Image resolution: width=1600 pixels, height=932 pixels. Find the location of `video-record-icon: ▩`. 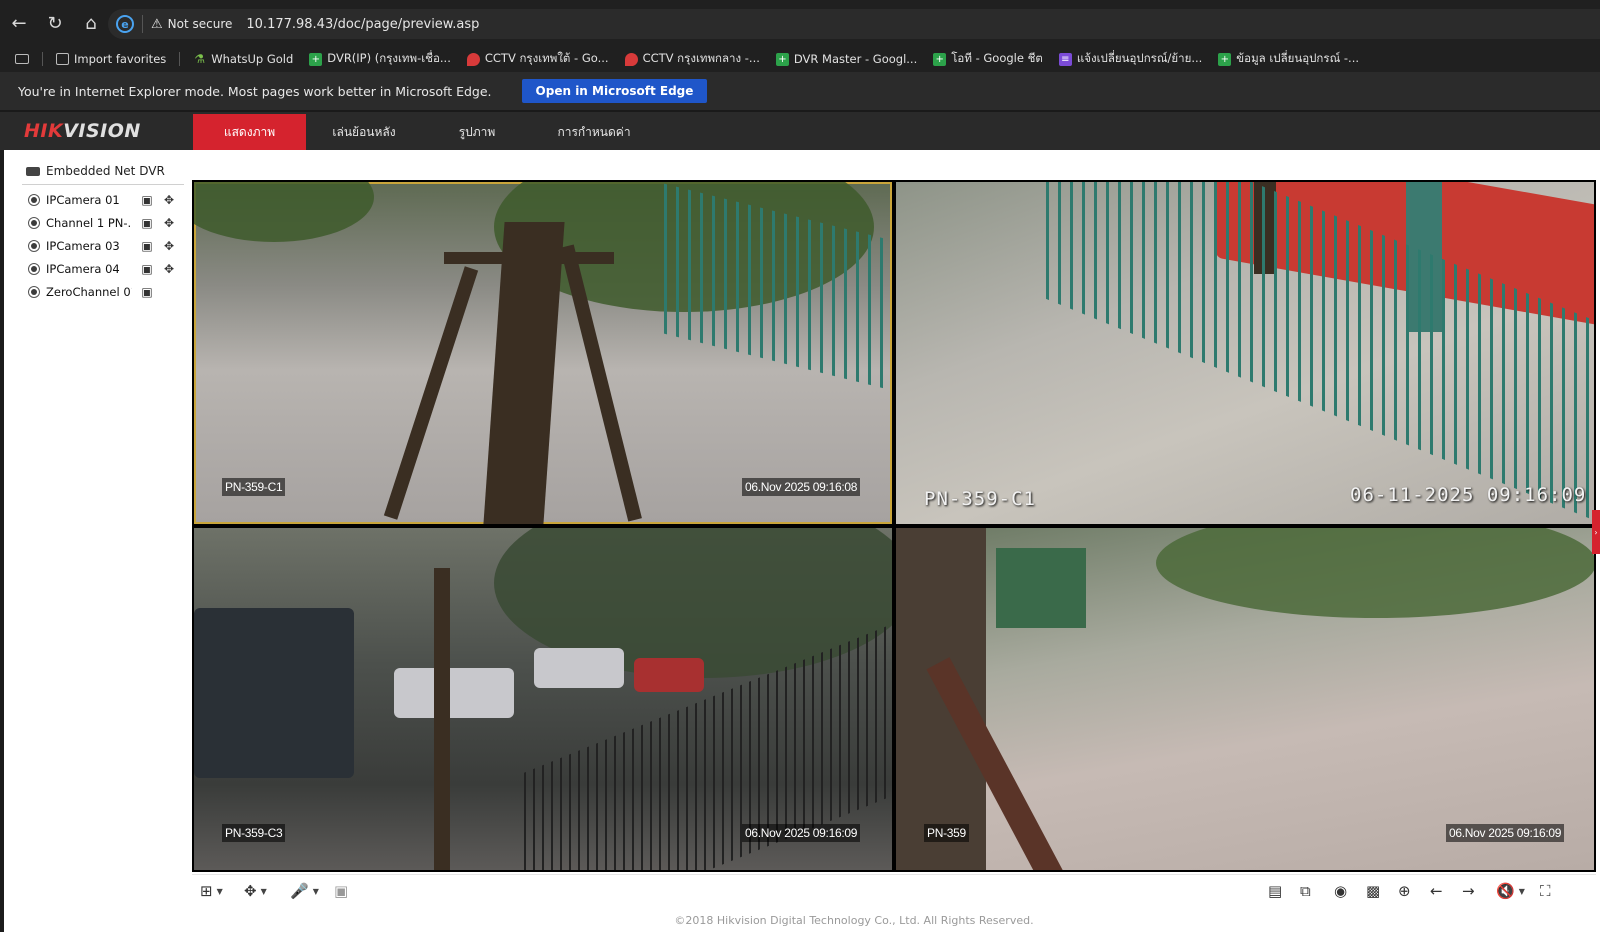

video-record-icon: ▩ is located at coordinates (1373, 891).